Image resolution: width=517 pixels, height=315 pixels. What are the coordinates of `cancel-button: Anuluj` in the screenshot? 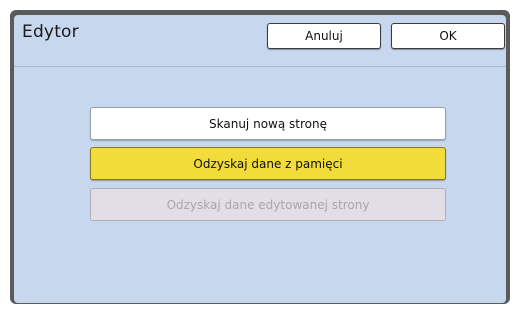 It's located at (324, 36).